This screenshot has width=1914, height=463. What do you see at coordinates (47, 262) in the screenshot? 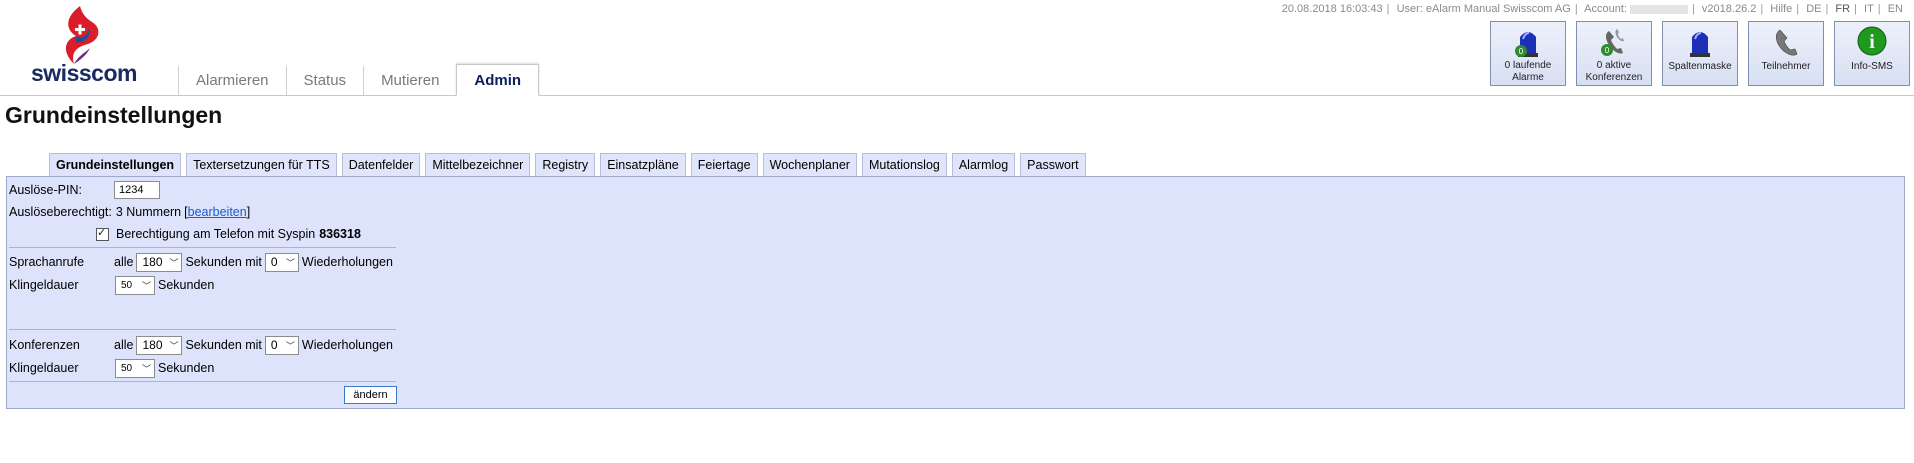
I see `voice-calls-label: Sprachanrufe` at bounding box center [47, 262].